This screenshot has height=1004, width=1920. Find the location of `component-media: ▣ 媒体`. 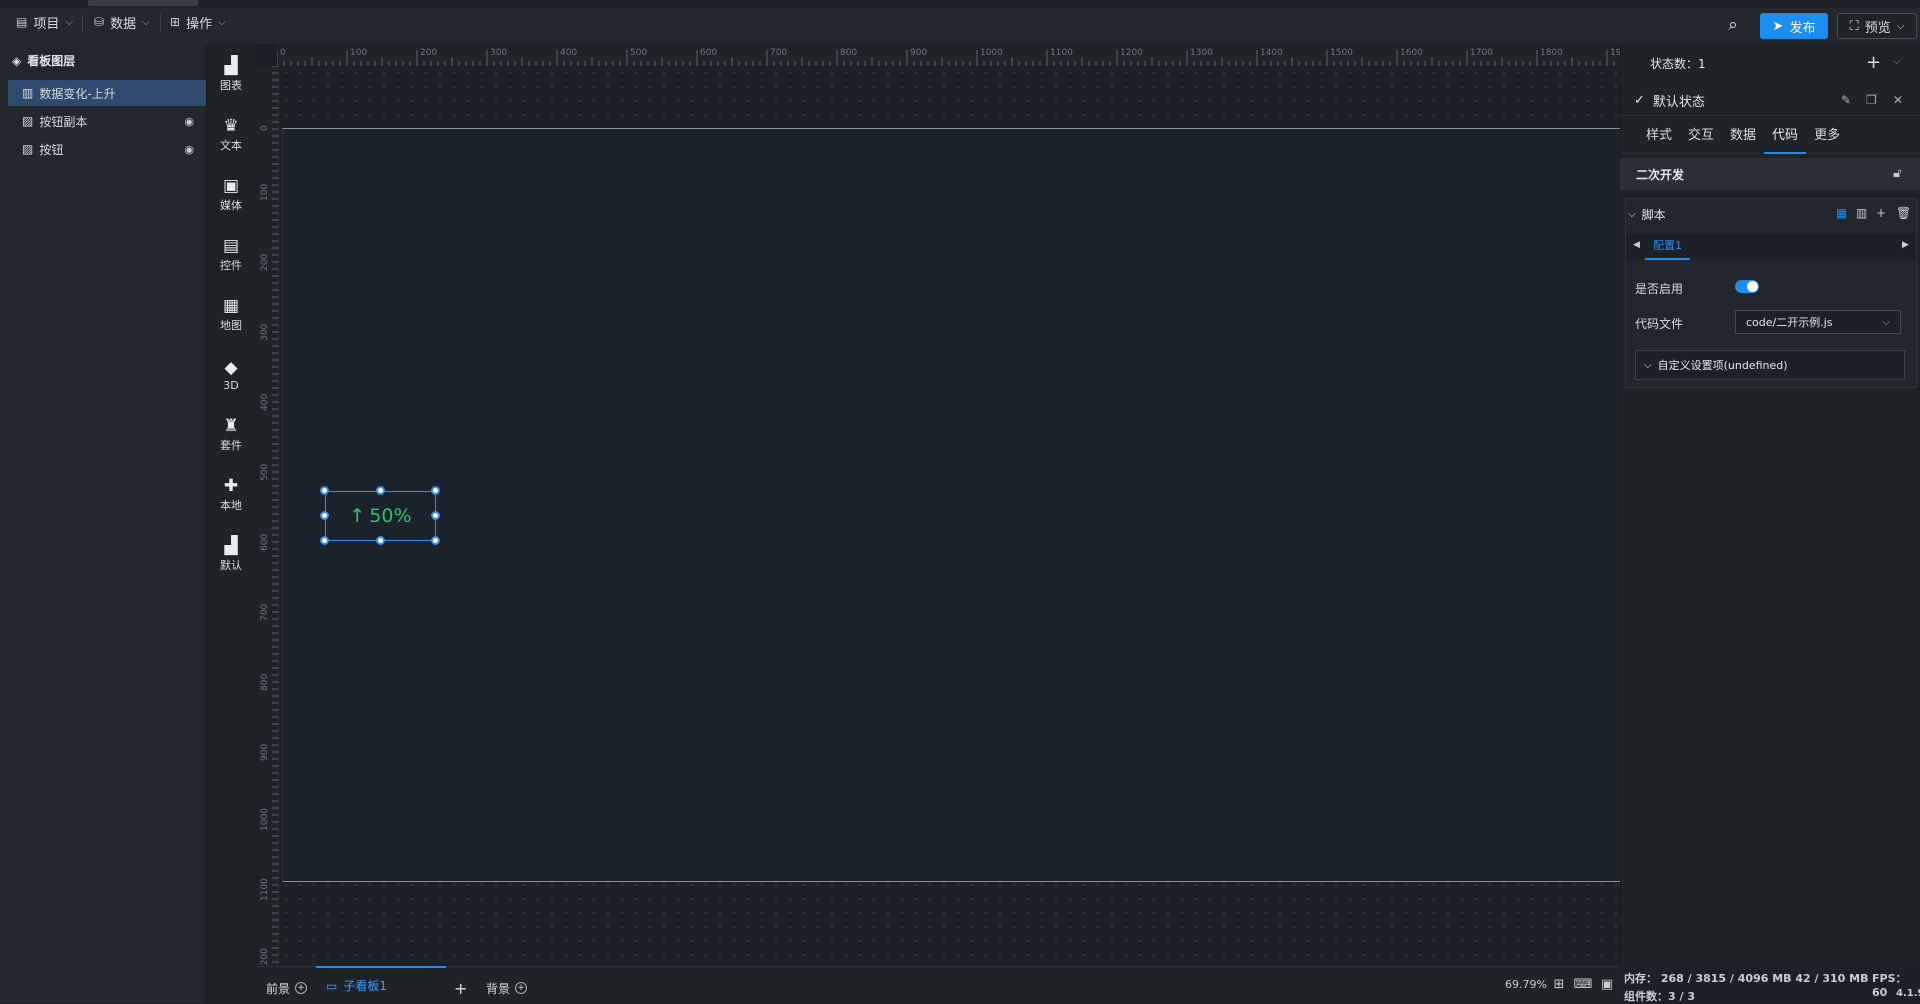

component-media: ▣ 媒体 is located at coordinates (231, 195).